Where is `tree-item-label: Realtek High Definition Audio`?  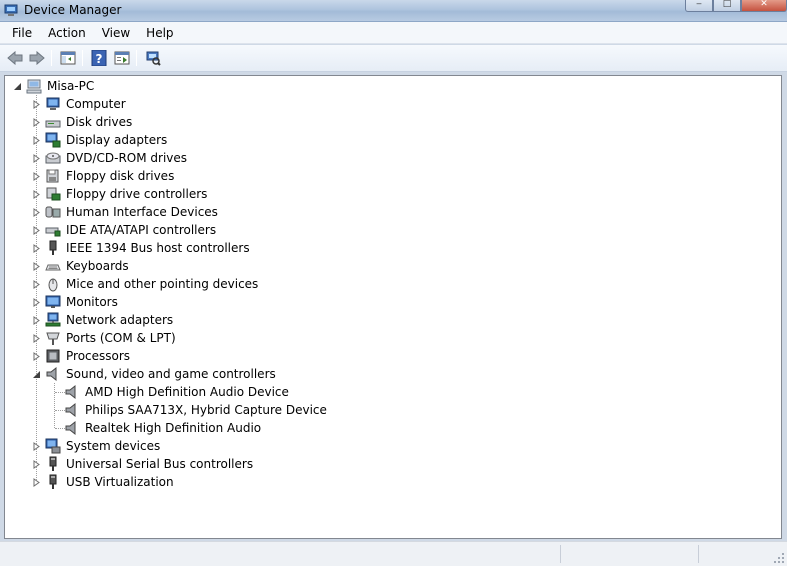 tree-item-label: Realtek High Definition Audio is located at coordinates (173, 428).